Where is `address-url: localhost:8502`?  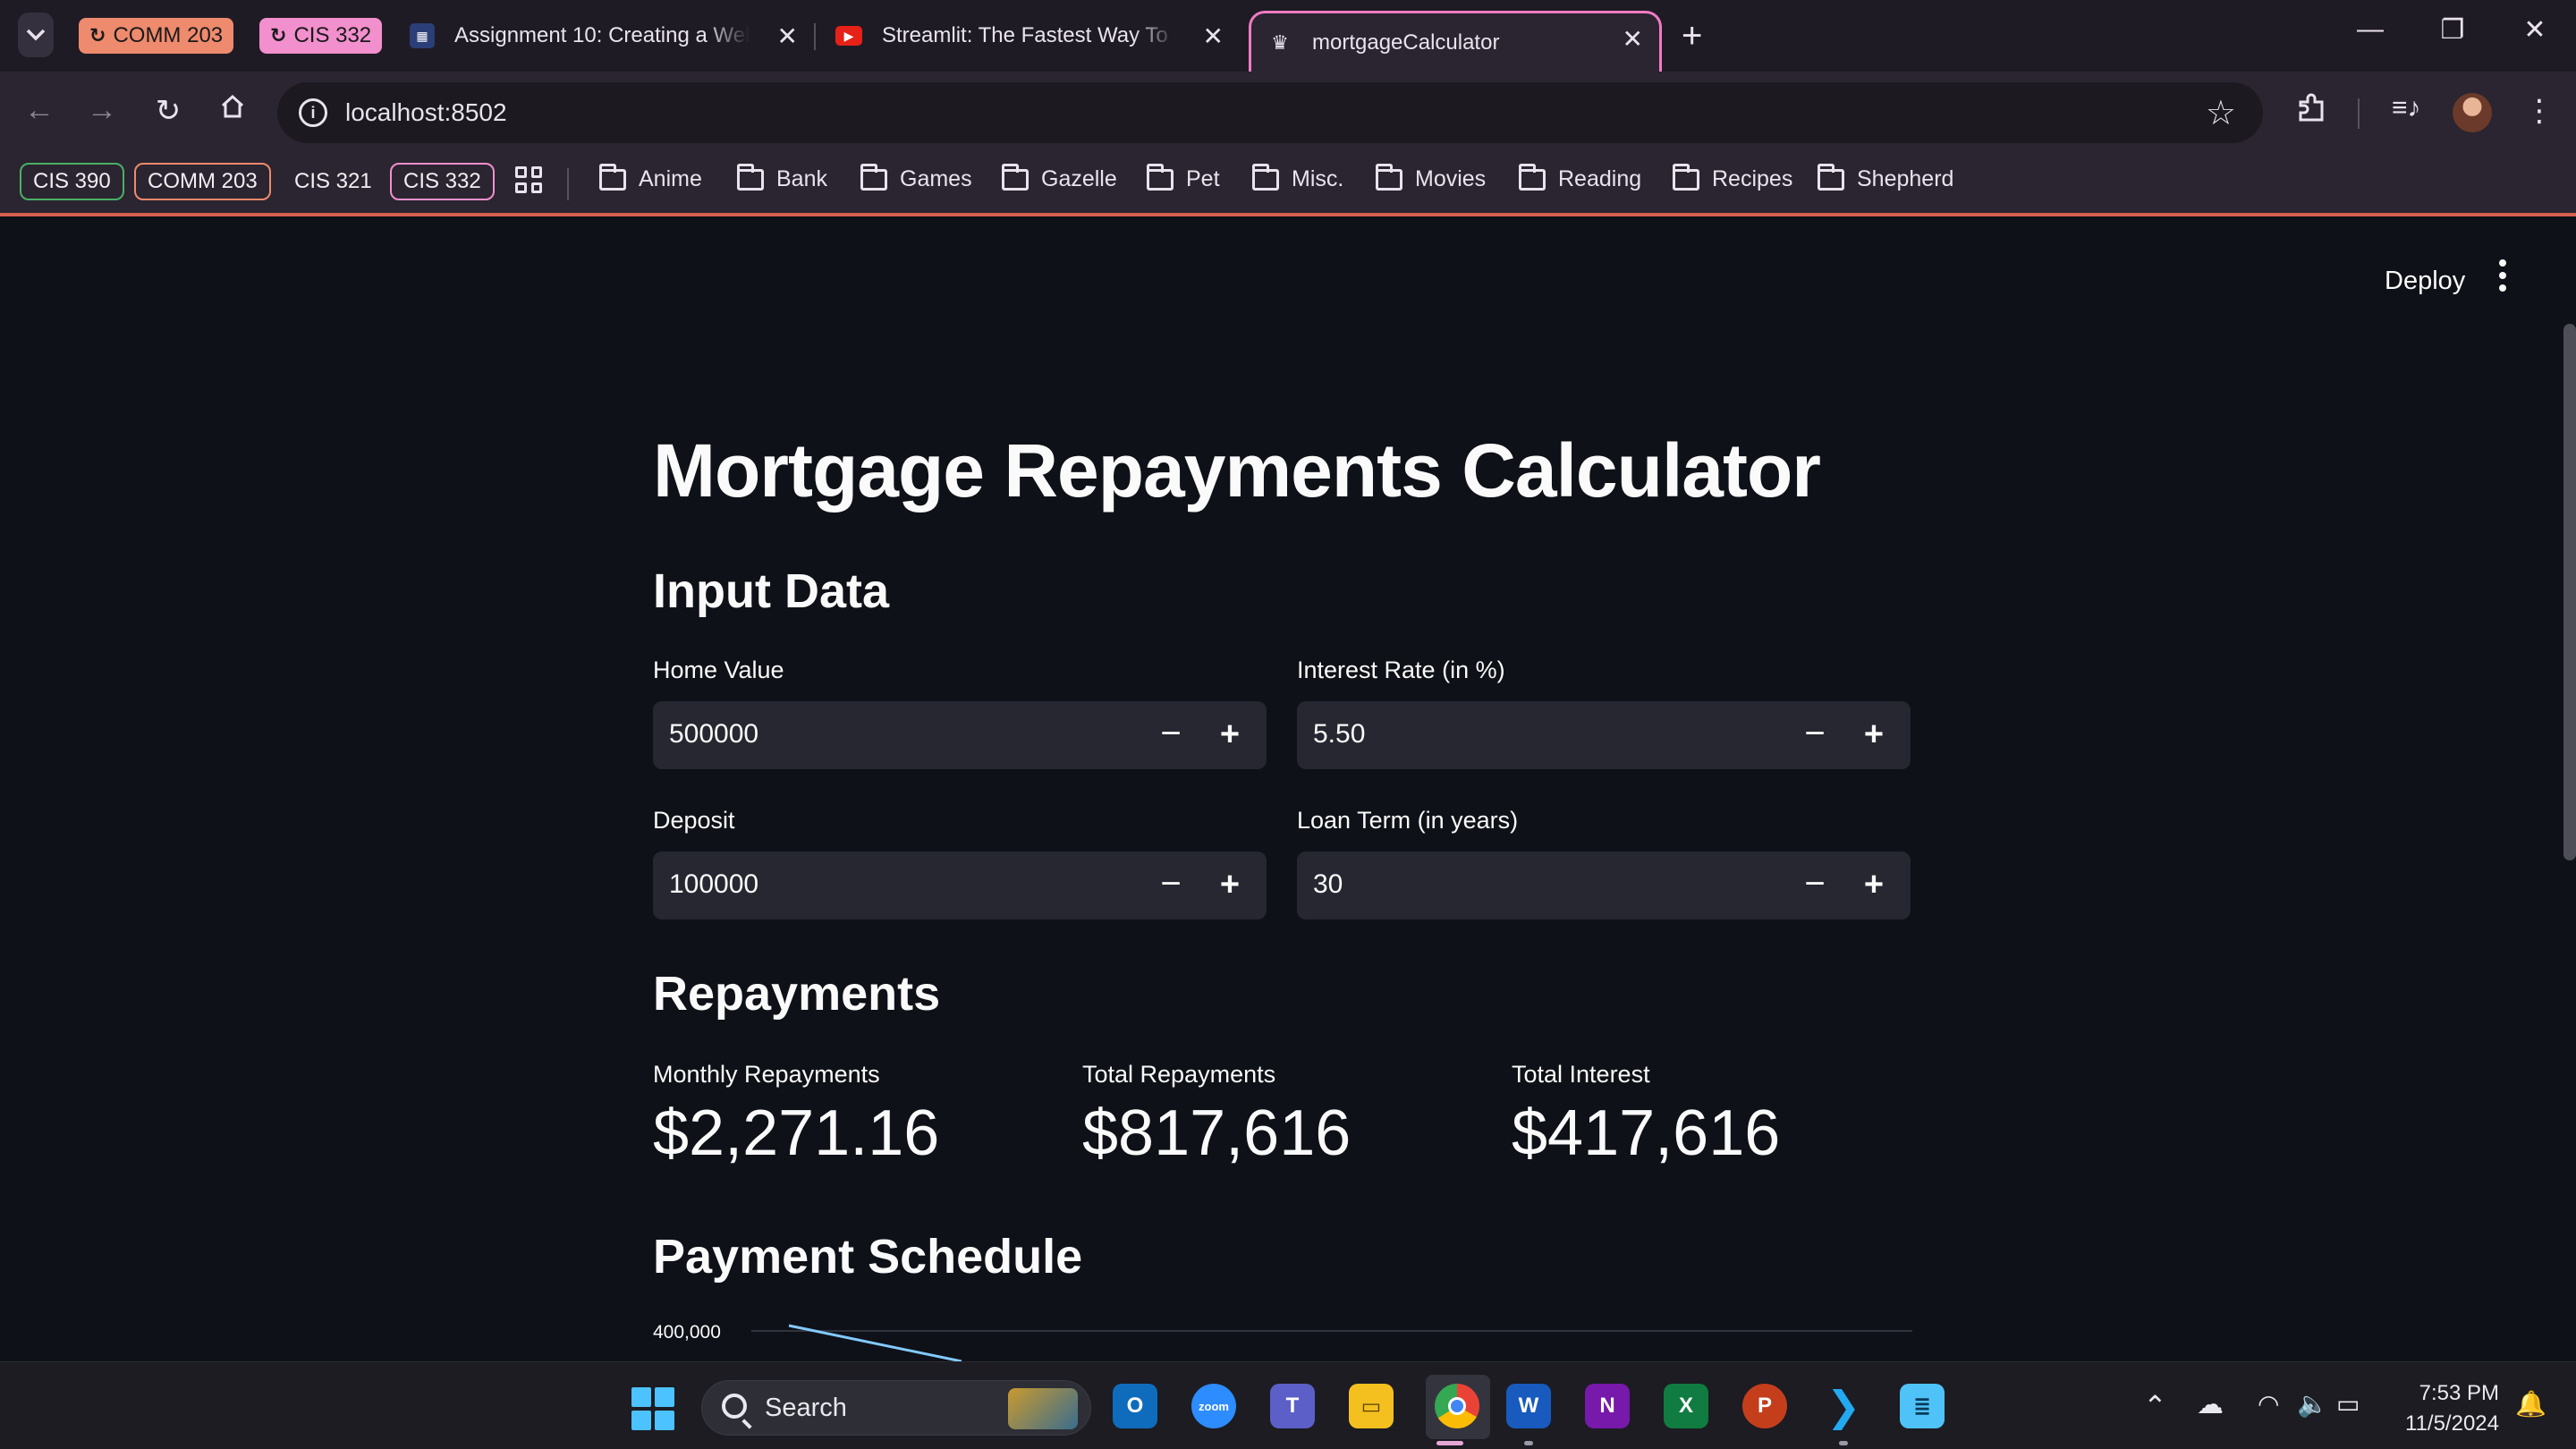 address-url: localhost:8502 is located at coordinates (426, 112).